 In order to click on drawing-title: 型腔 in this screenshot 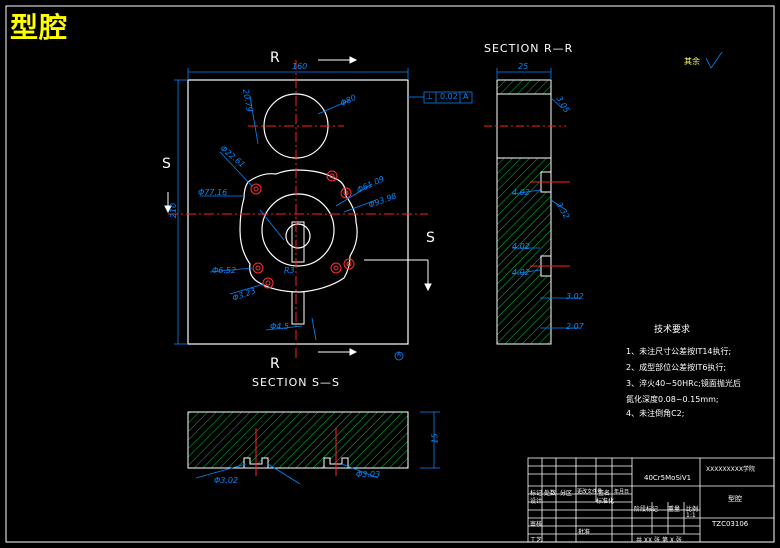, I will do `click(39, 27)`.